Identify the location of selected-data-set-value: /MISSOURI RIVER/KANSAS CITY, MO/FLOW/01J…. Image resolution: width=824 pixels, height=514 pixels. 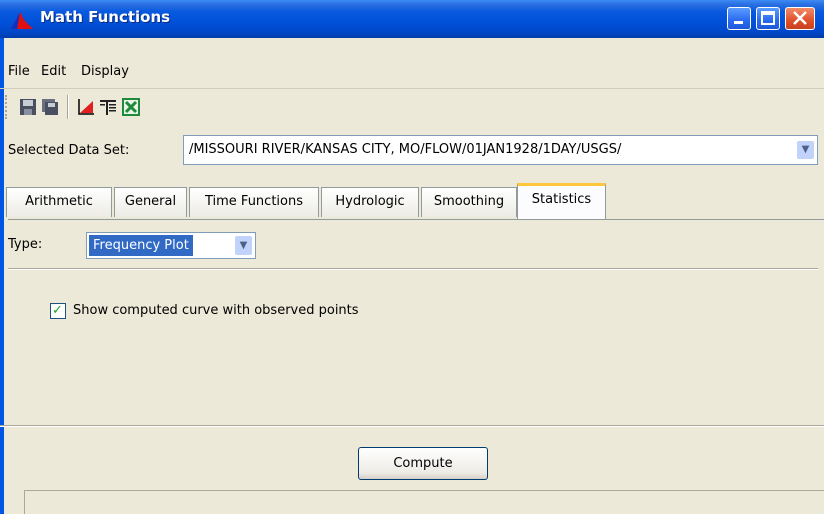
(405, 149).